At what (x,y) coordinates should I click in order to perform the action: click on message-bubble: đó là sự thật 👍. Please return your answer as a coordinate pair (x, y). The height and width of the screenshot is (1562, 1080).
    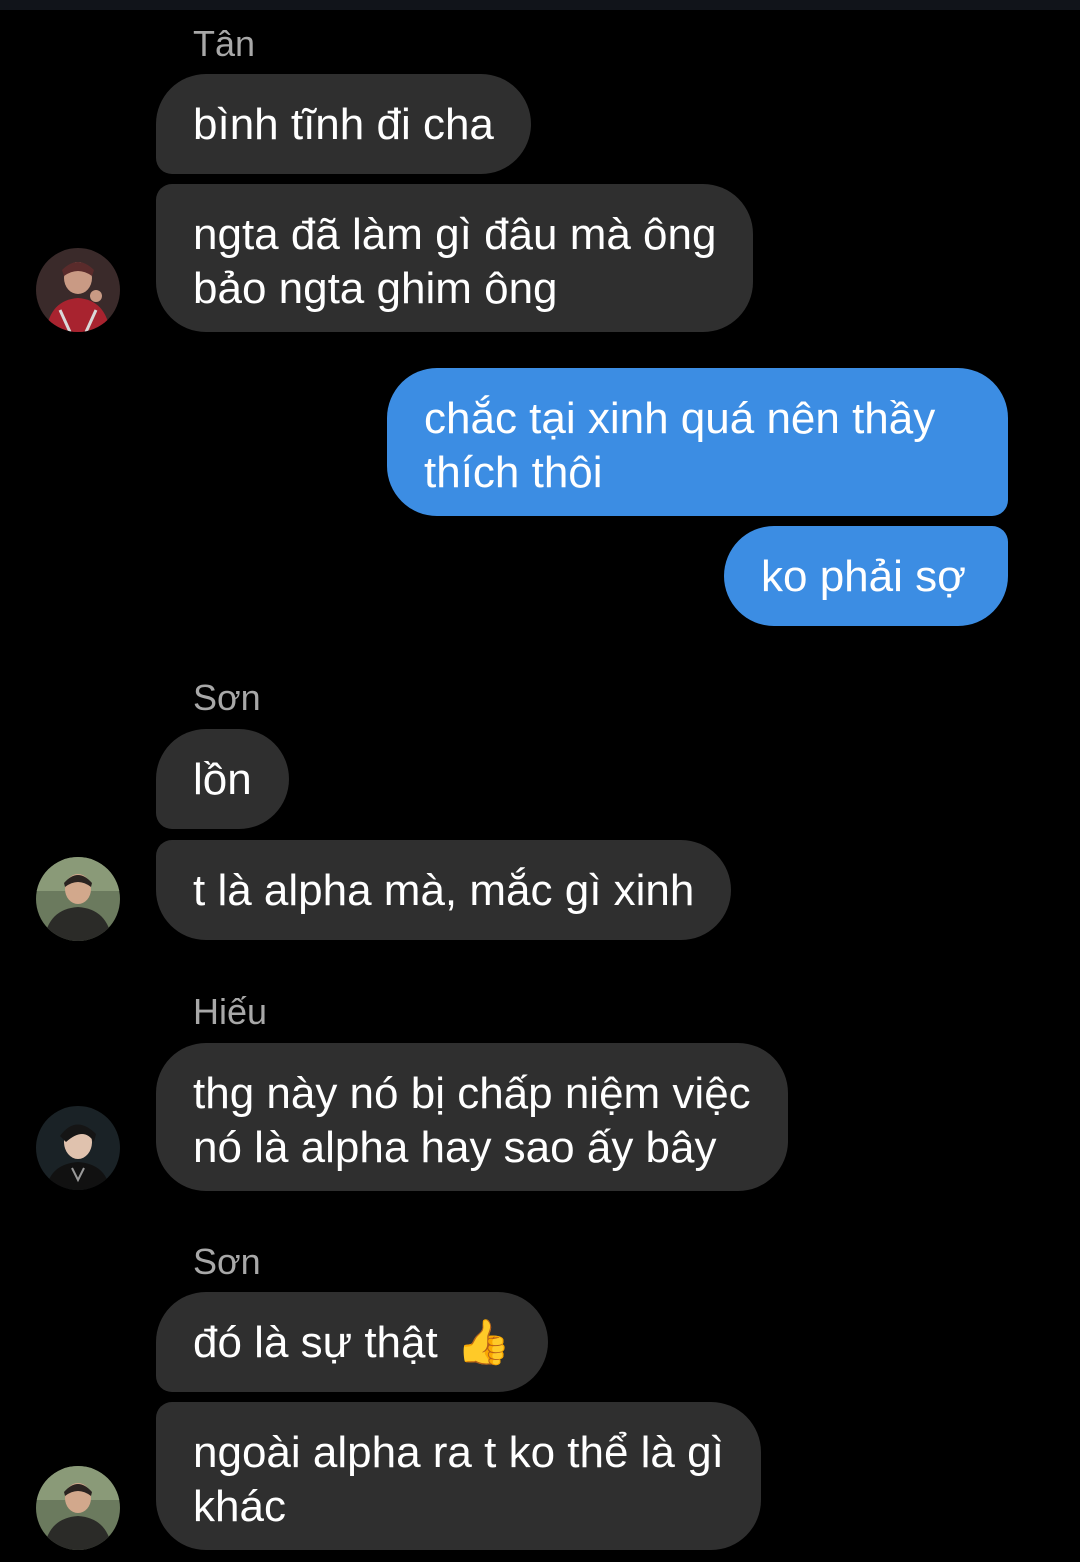
    Looking at the image, I should click on (352, 1342).